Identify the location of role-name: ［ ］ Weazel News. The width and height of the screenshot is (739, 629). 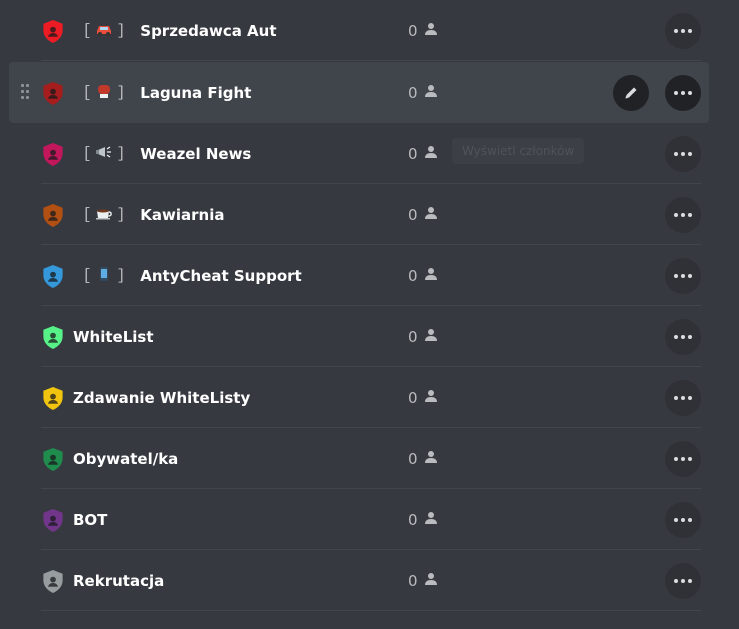
(162, 153).